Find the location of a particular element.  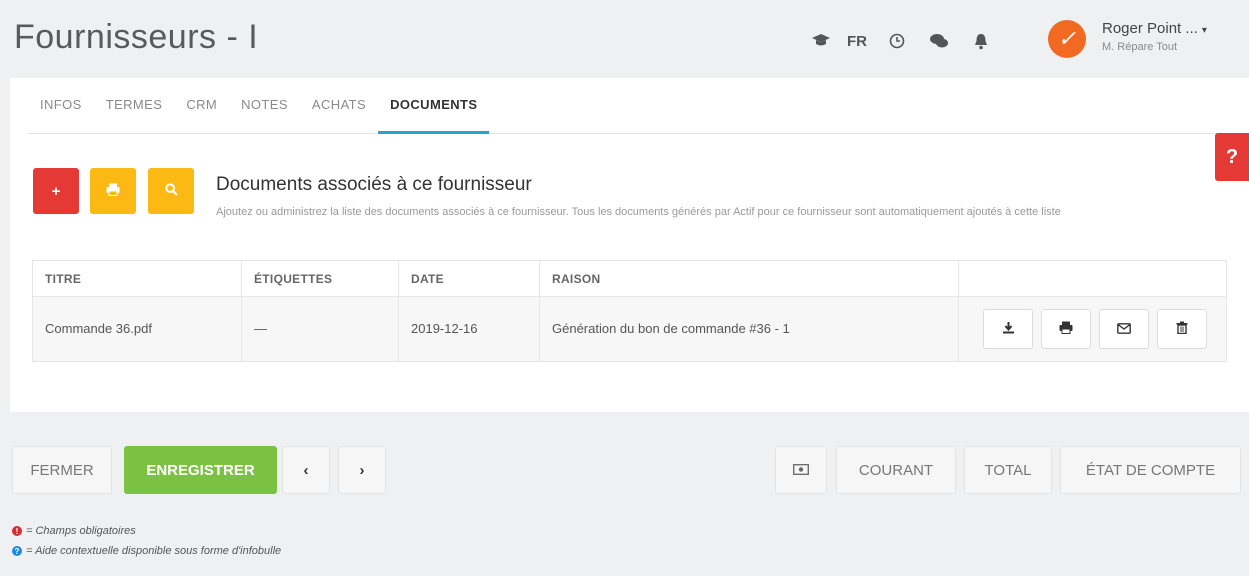

search-icon is located at coordinates (171, 191).